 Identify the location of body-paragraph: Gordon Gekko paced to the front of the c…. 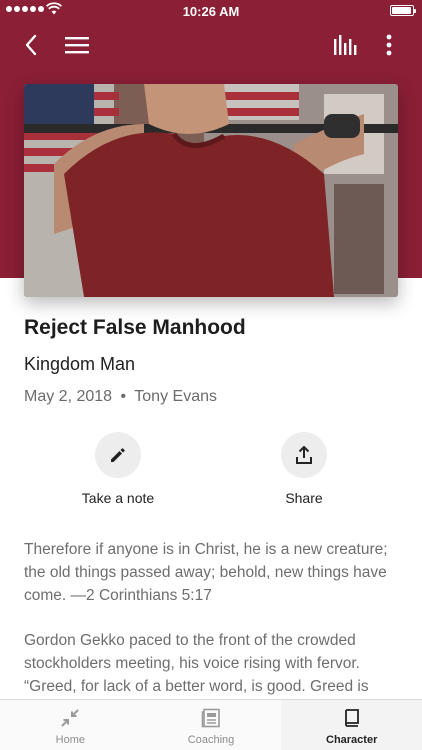
(196, 663).